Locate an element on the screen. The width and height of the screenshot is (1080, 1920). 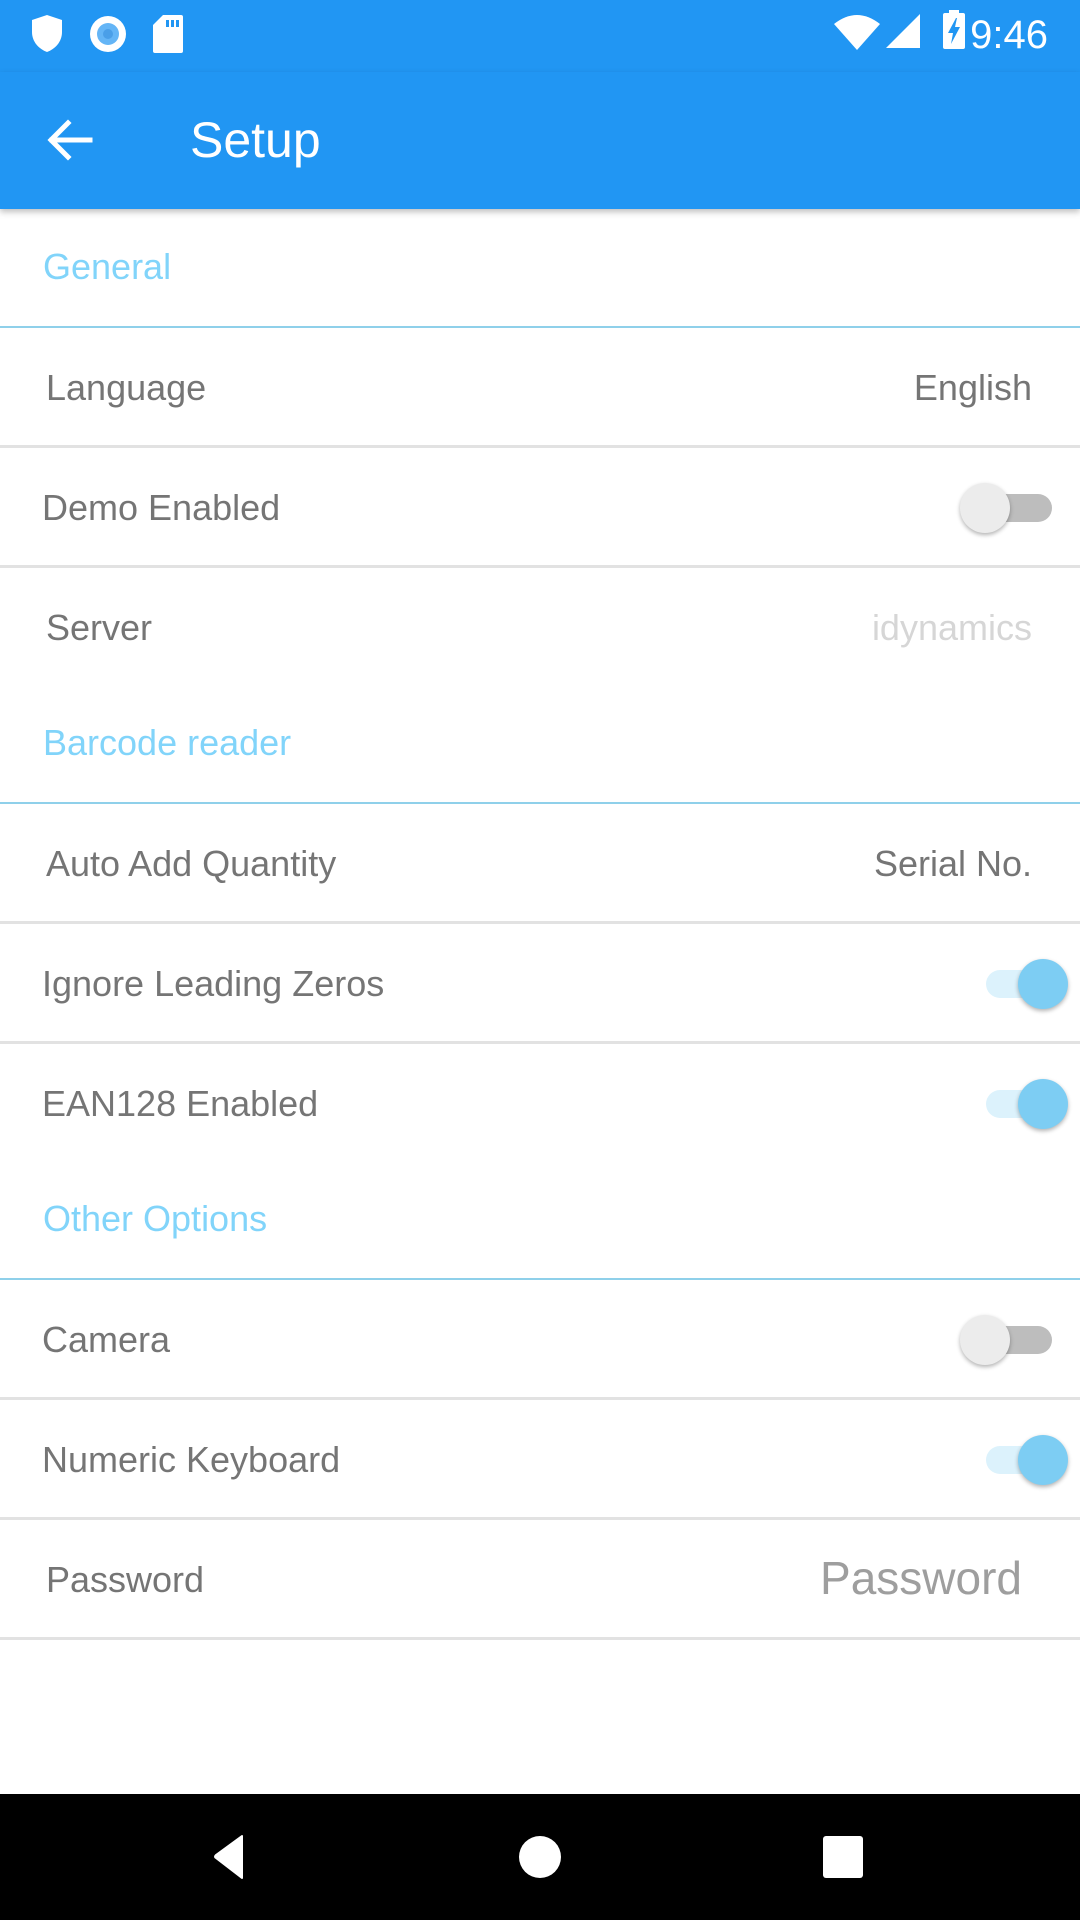
cell-signal-icon is located at coordinates (903, 31).